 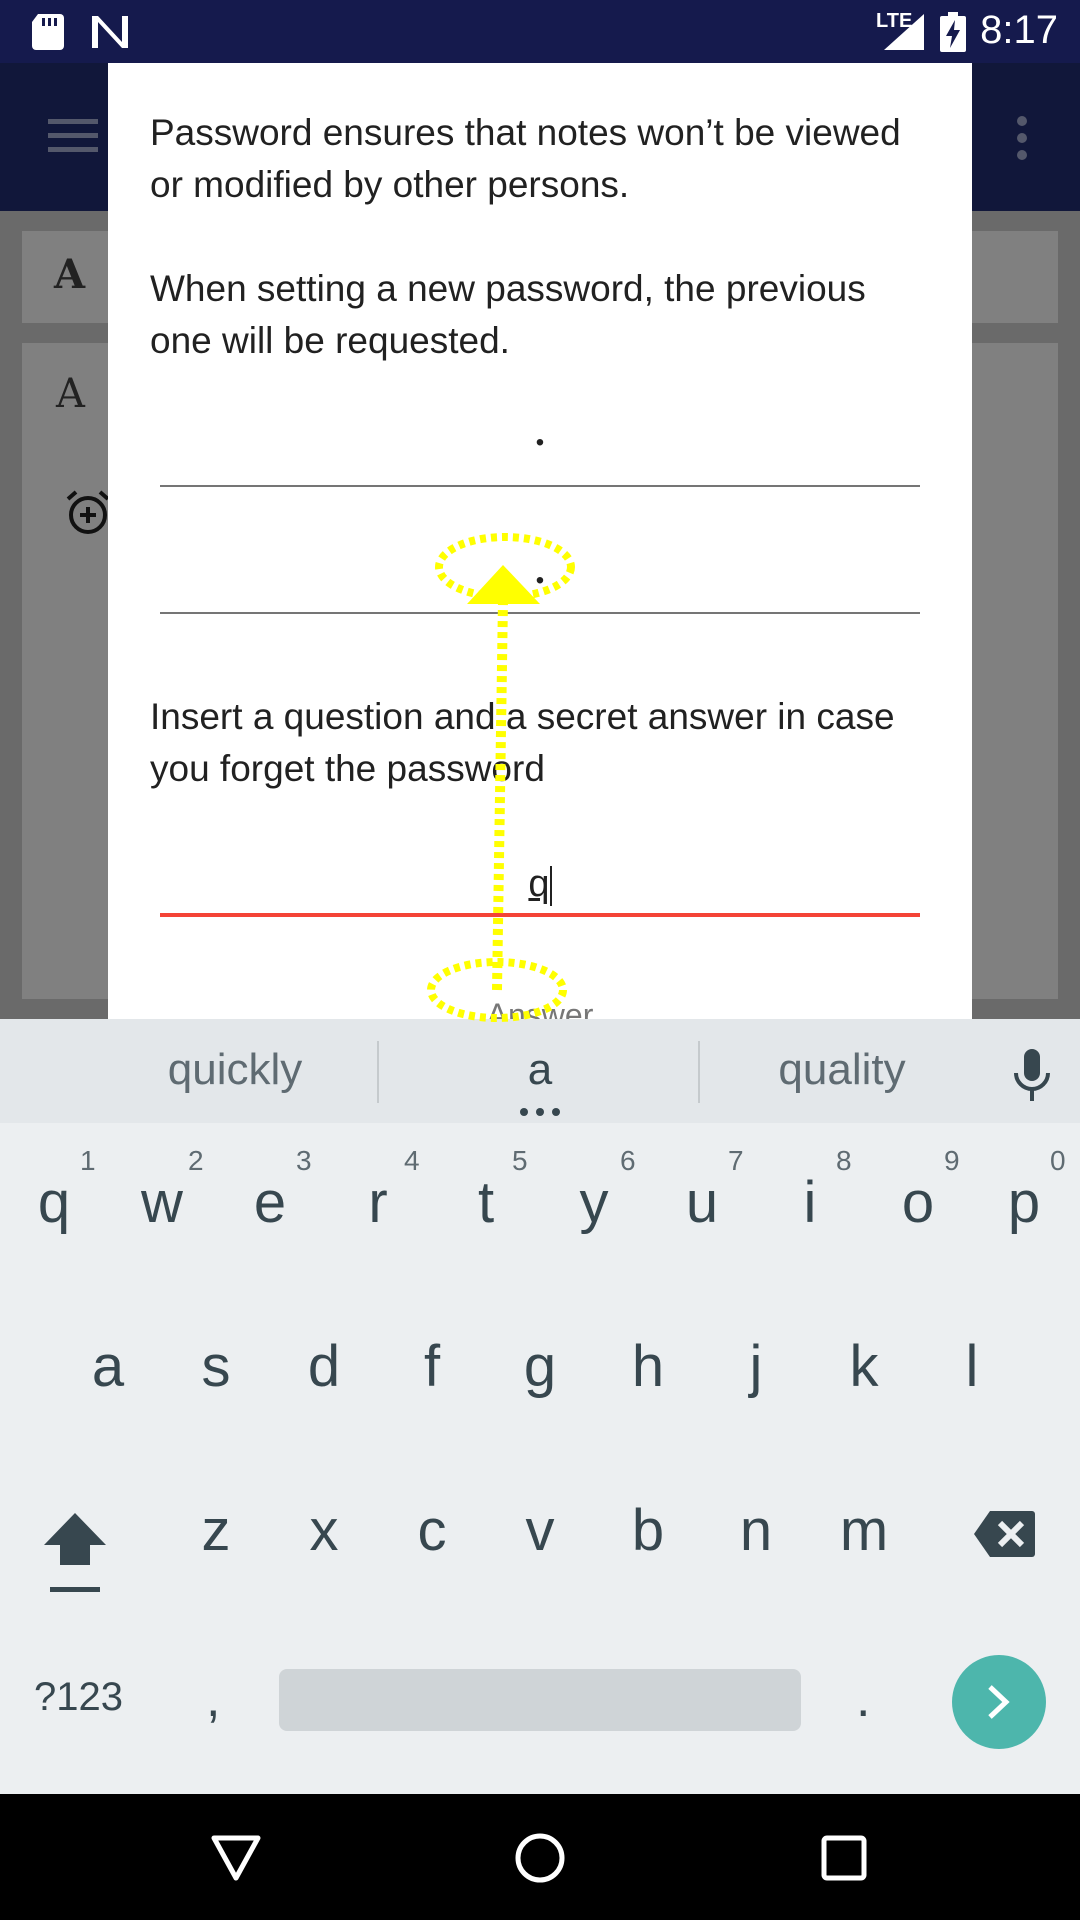 I want to click on symbols-key: ?123, so click(x=78, y=1697).